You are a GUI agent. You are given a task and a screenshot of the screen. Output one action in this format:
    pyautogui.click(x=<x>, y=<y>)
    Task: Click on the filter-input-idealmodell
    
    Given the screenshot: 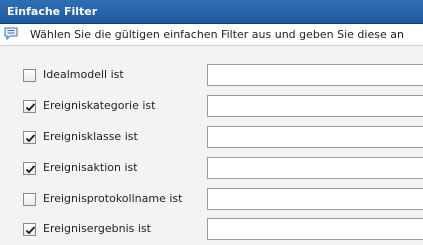 What is the action you would take?
    pyautogui.click(x=315, y=75)
    